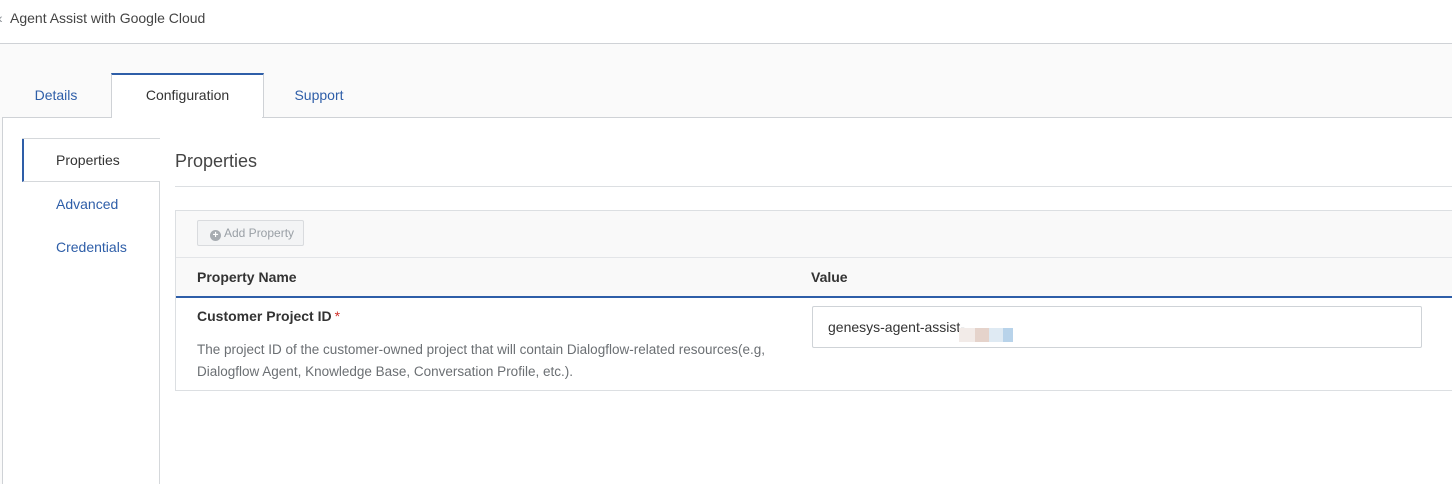 This screenshot has height=484, width=1452. Describe the element at coordinates (813, 186) in the screenshot. I see `section-divider` at that location.